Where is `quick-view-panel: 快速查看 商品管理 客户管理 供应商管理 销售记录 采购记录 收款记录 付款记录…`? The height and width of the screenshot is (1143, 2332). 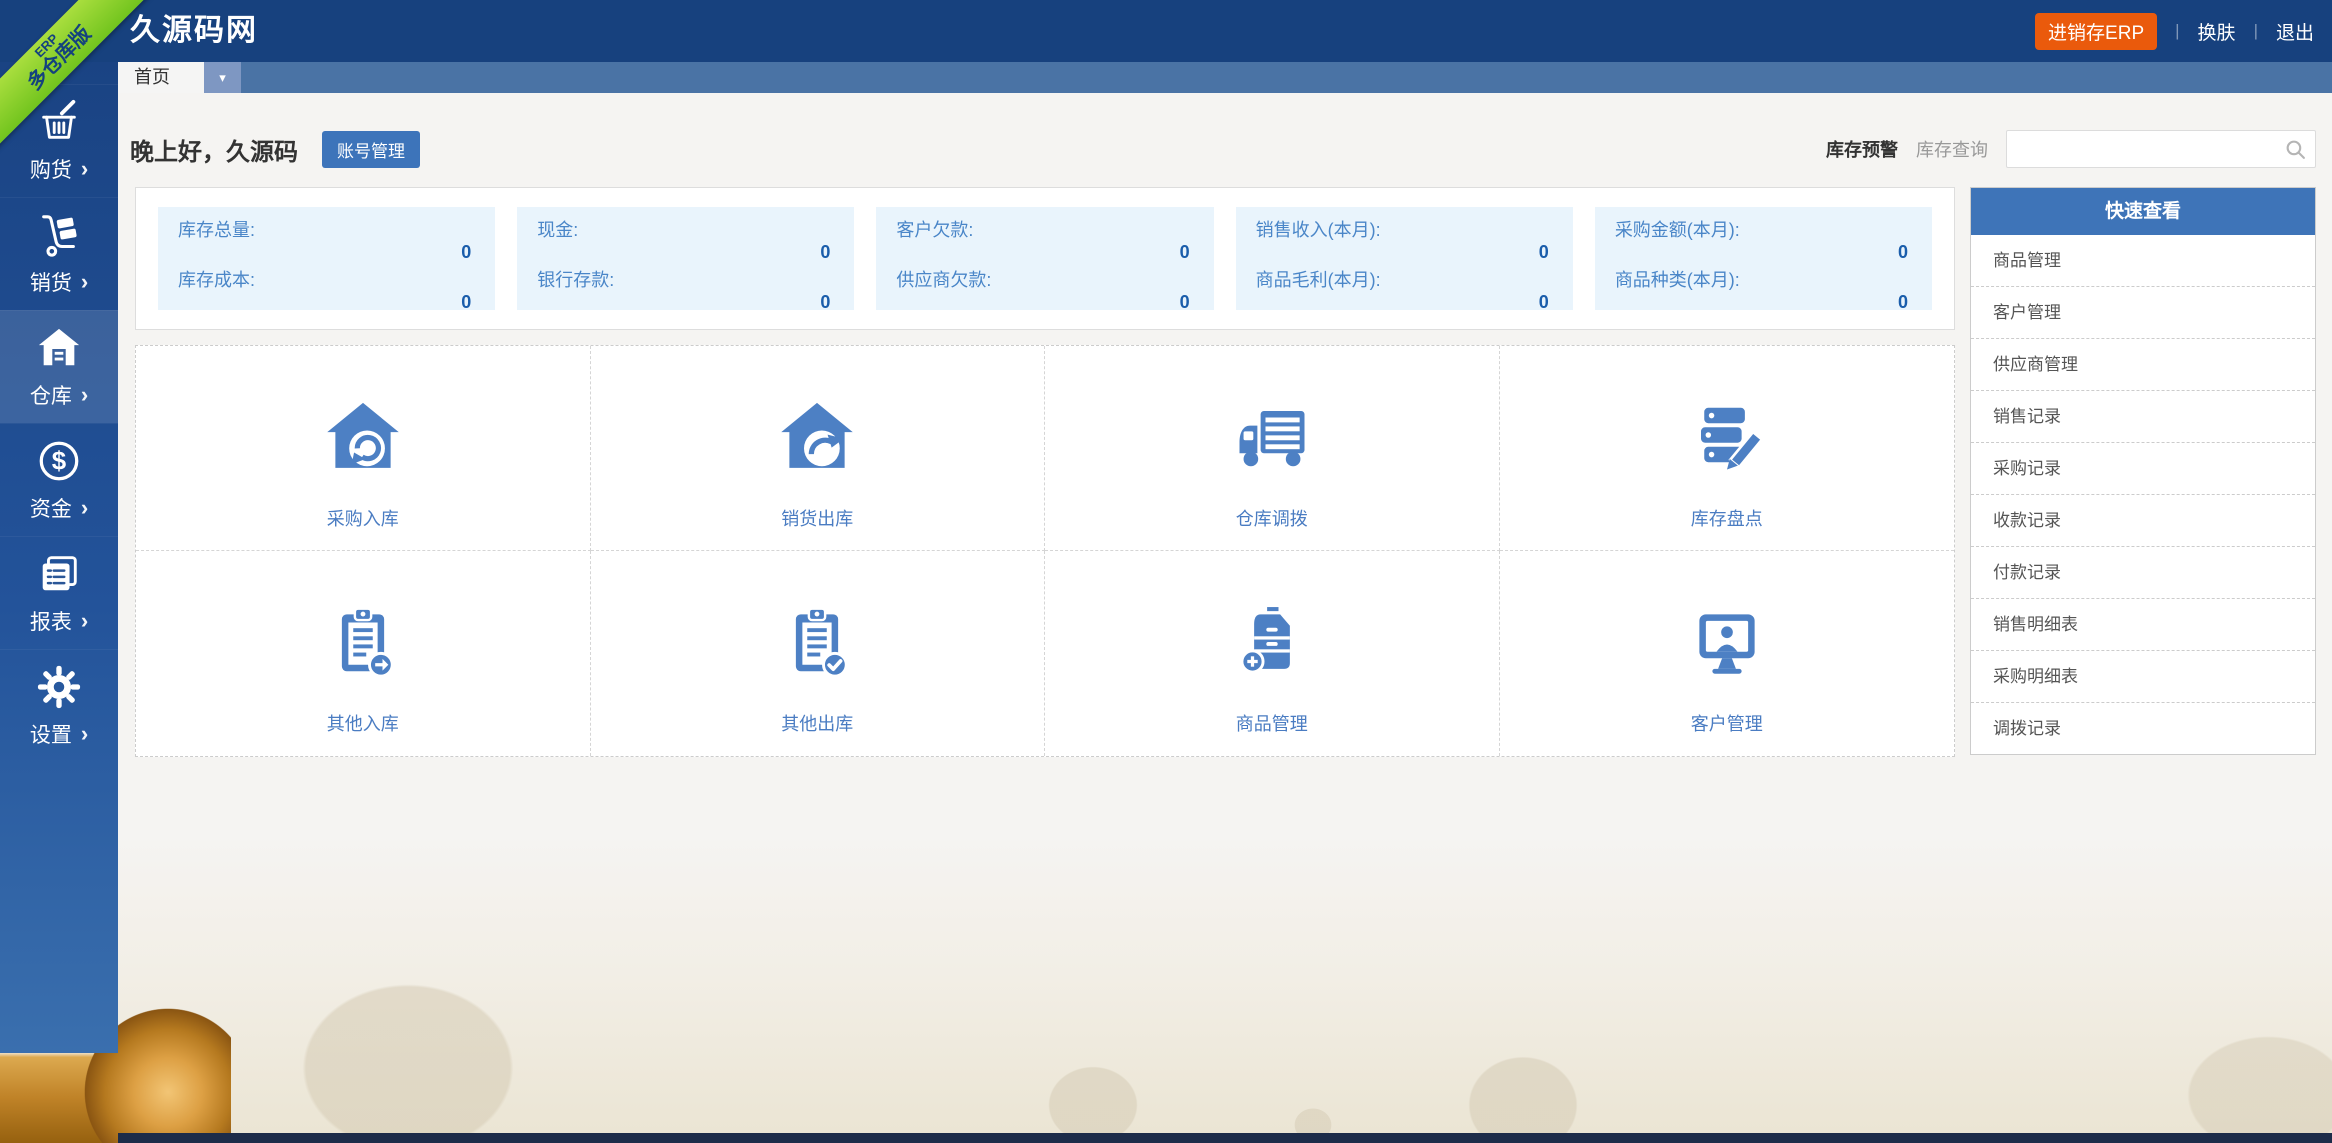
quick-view-panel: 快速查看 商品管理 客户管理 供应商管理 销售记录 采购记录 收款记录 付款记录… is located at coordinates (2143, 471).